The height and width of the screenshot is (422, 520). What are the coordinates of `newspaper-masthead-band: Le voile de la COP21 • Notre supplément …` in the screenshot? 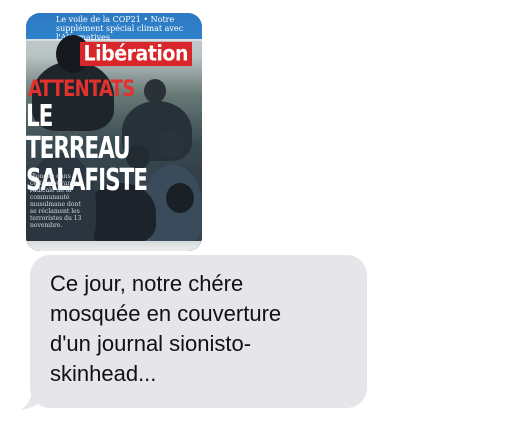 It's located at (114, 27).